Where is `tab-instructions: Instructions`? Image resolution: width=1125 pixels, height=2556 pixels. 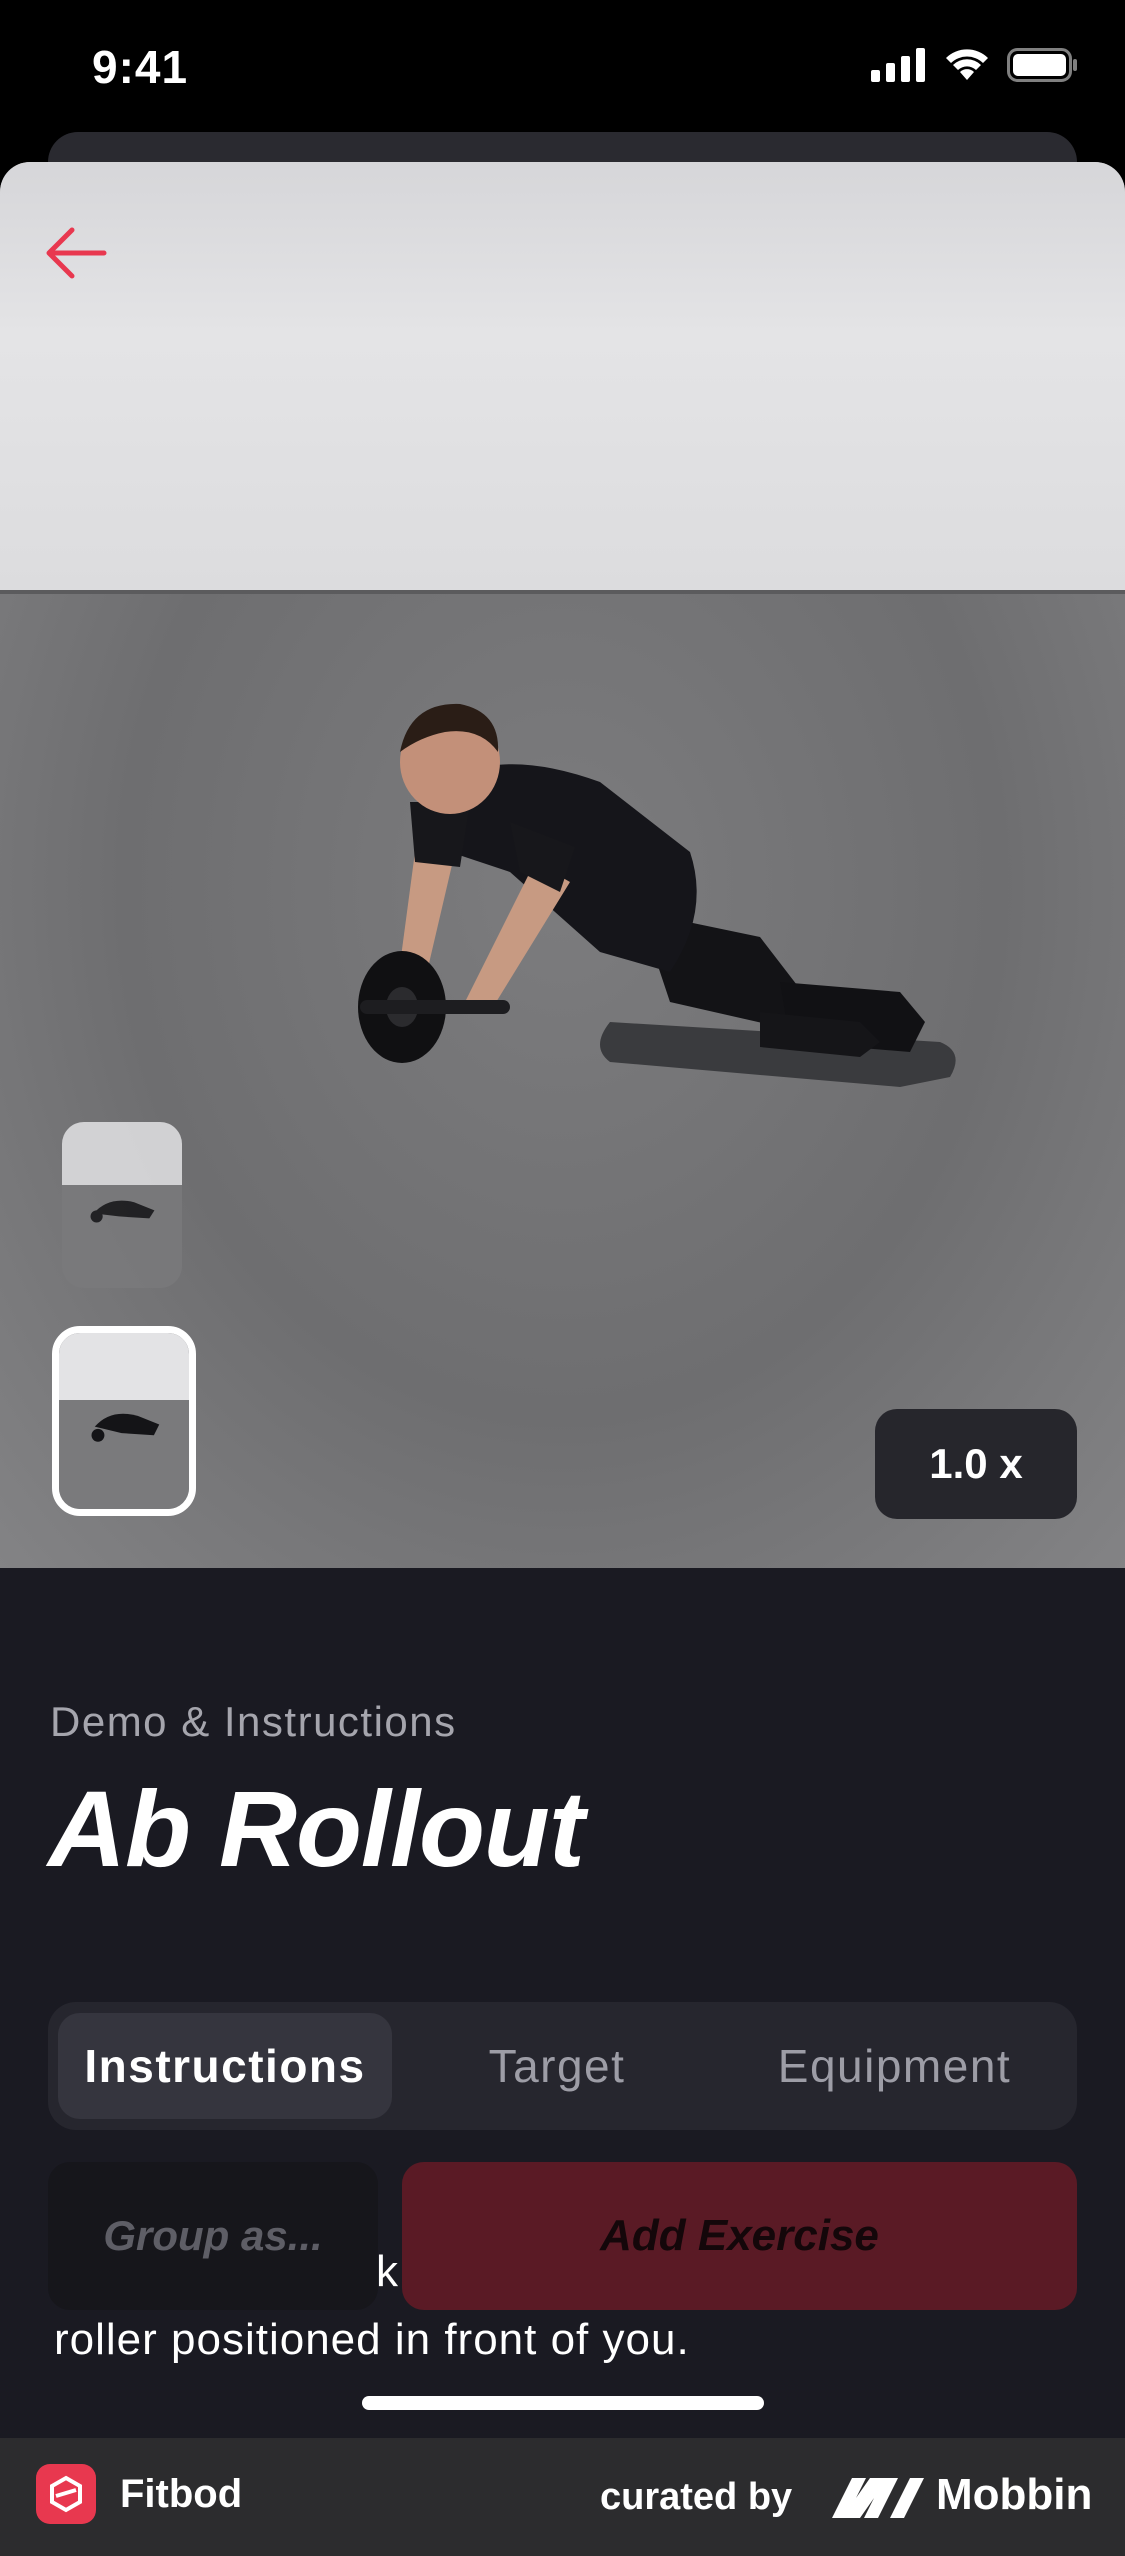
tab-instructions: Instructions is located at coordinates (225, 2066).